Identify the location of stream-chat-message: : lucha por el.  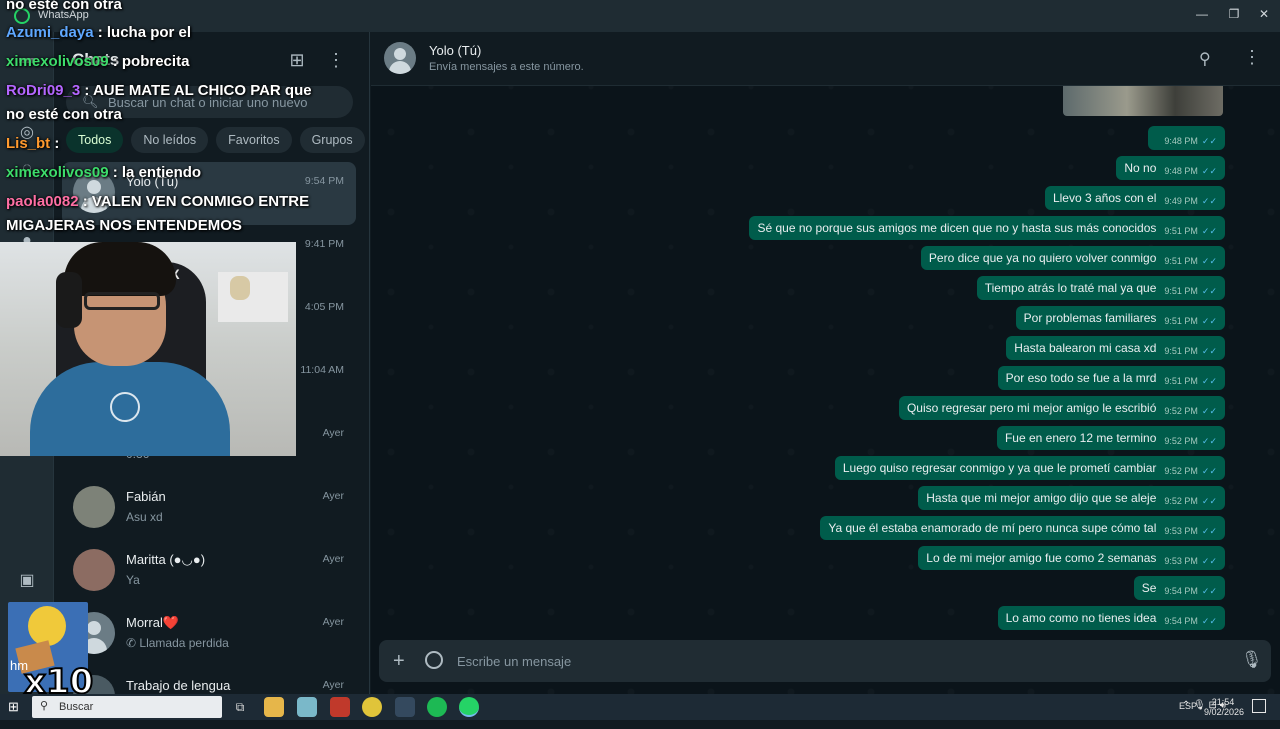
(142, 32).